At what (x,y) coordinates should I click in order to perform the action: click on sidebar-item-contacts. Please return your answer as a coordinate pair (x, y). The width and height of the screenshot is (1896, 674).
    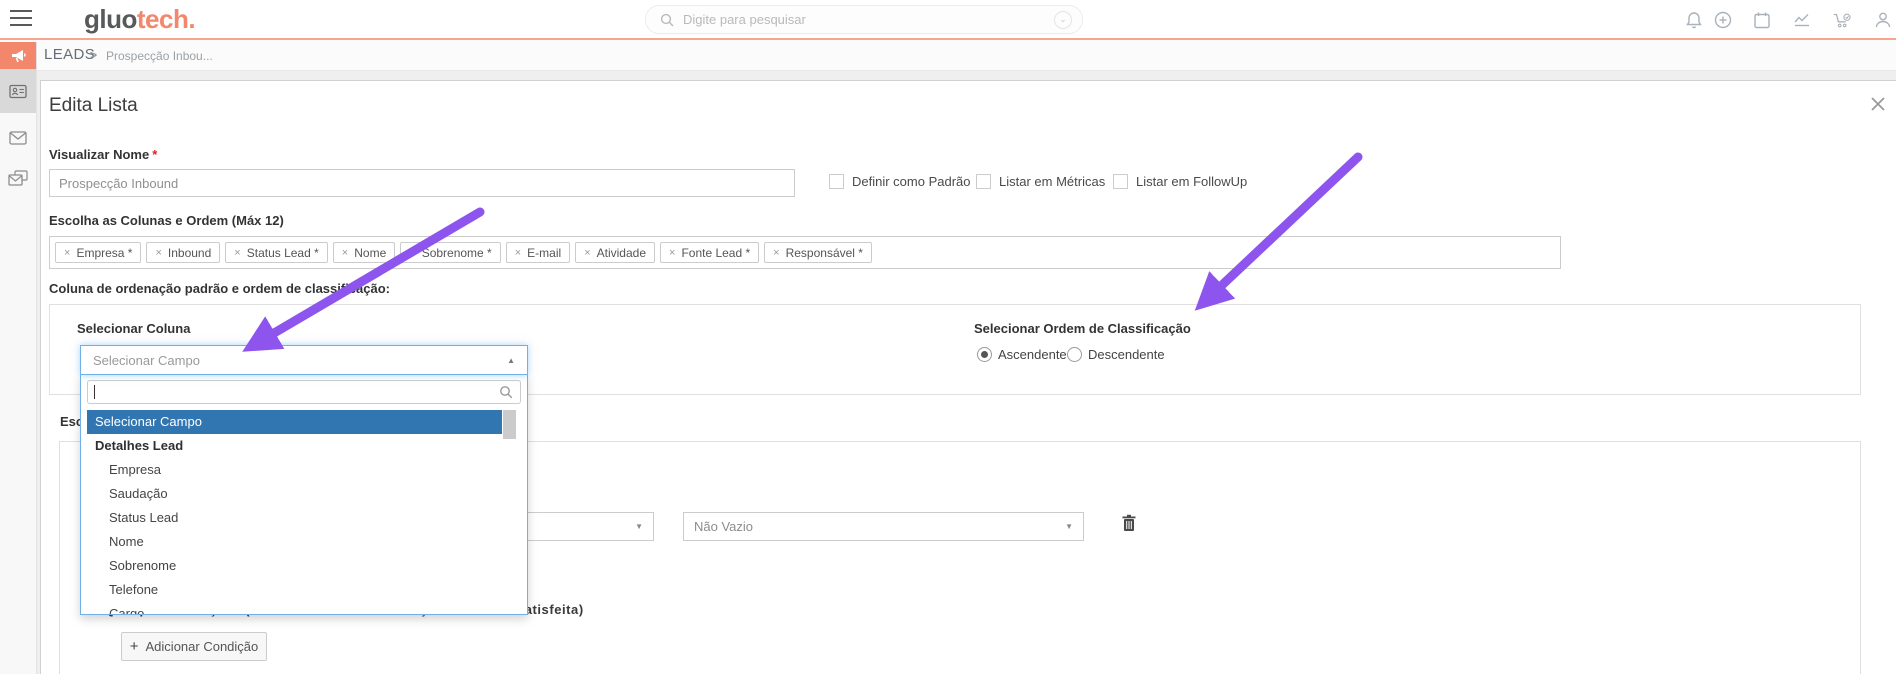
    Looking at the image, I should click on (18, 91).